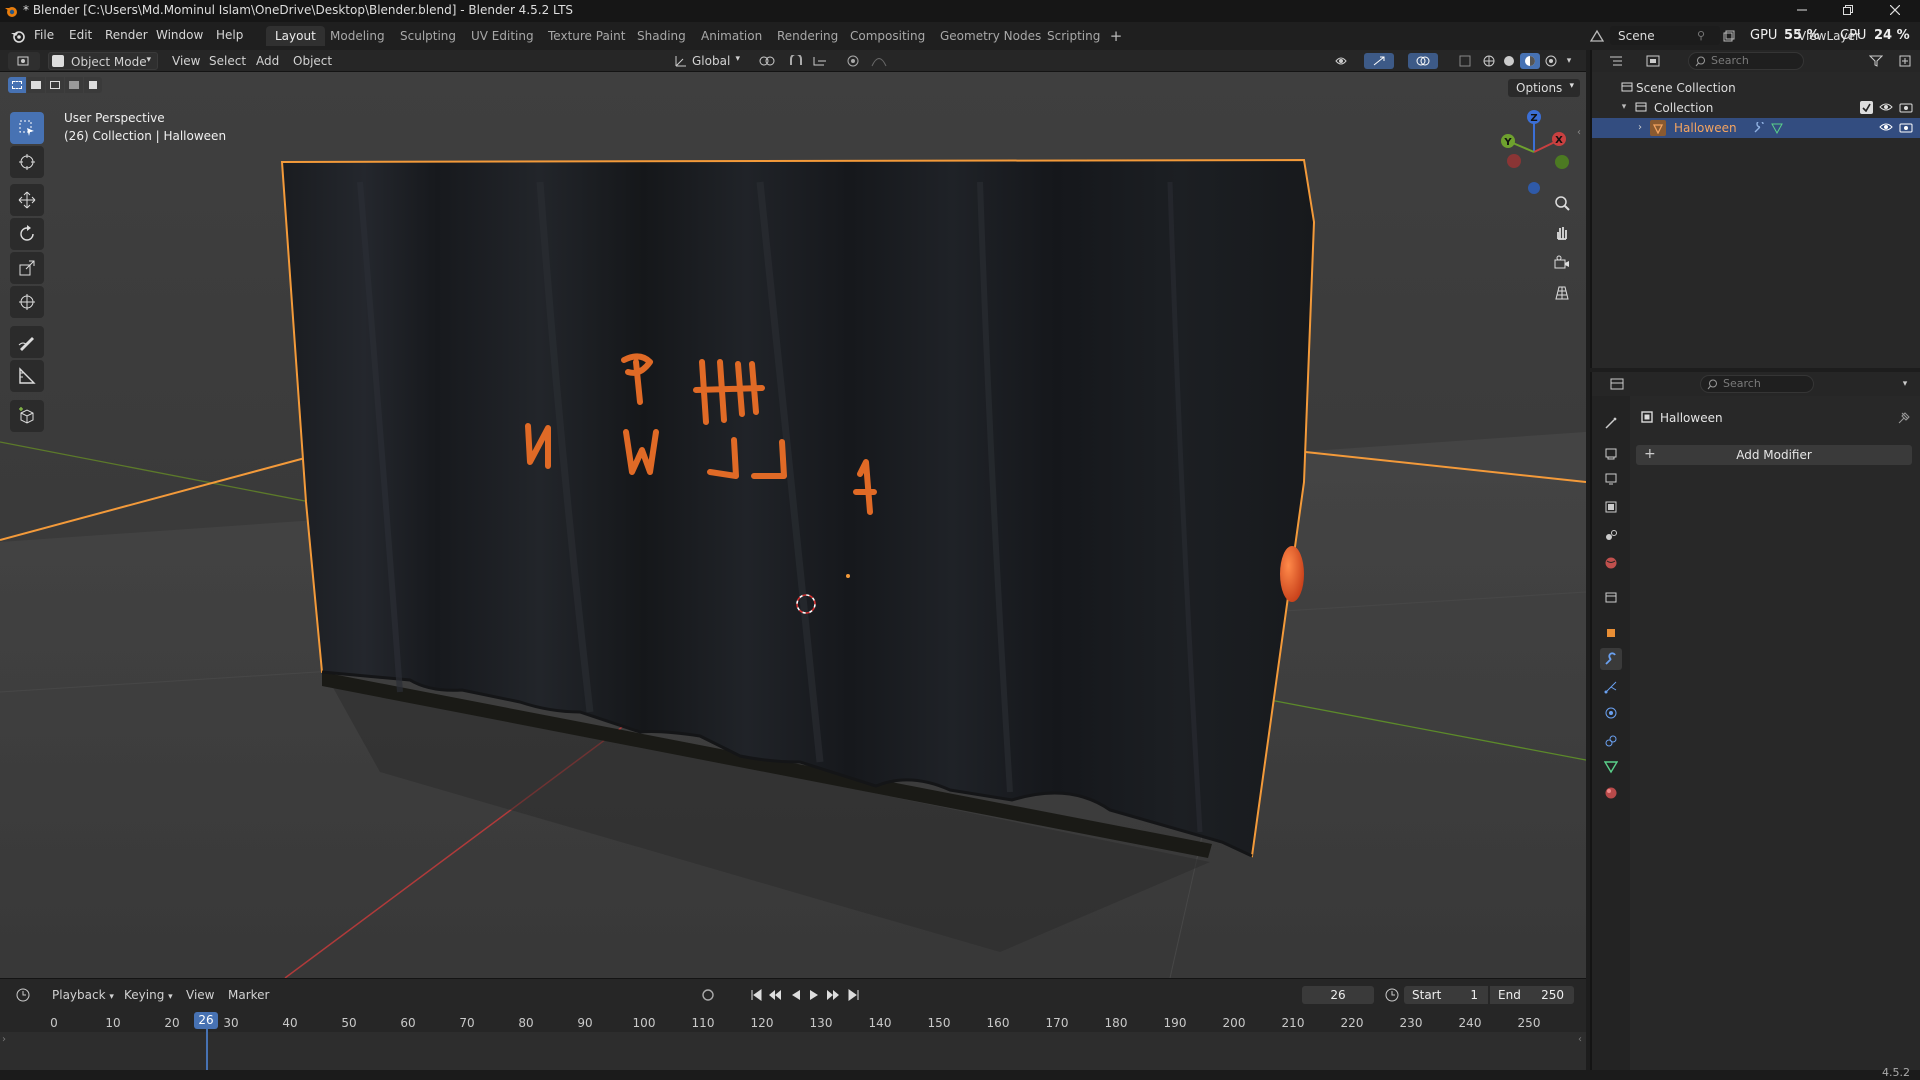  Describe the element at coordinates (1701, 35) in the screenshot. I see `pin-icon: ⚲` at that location.